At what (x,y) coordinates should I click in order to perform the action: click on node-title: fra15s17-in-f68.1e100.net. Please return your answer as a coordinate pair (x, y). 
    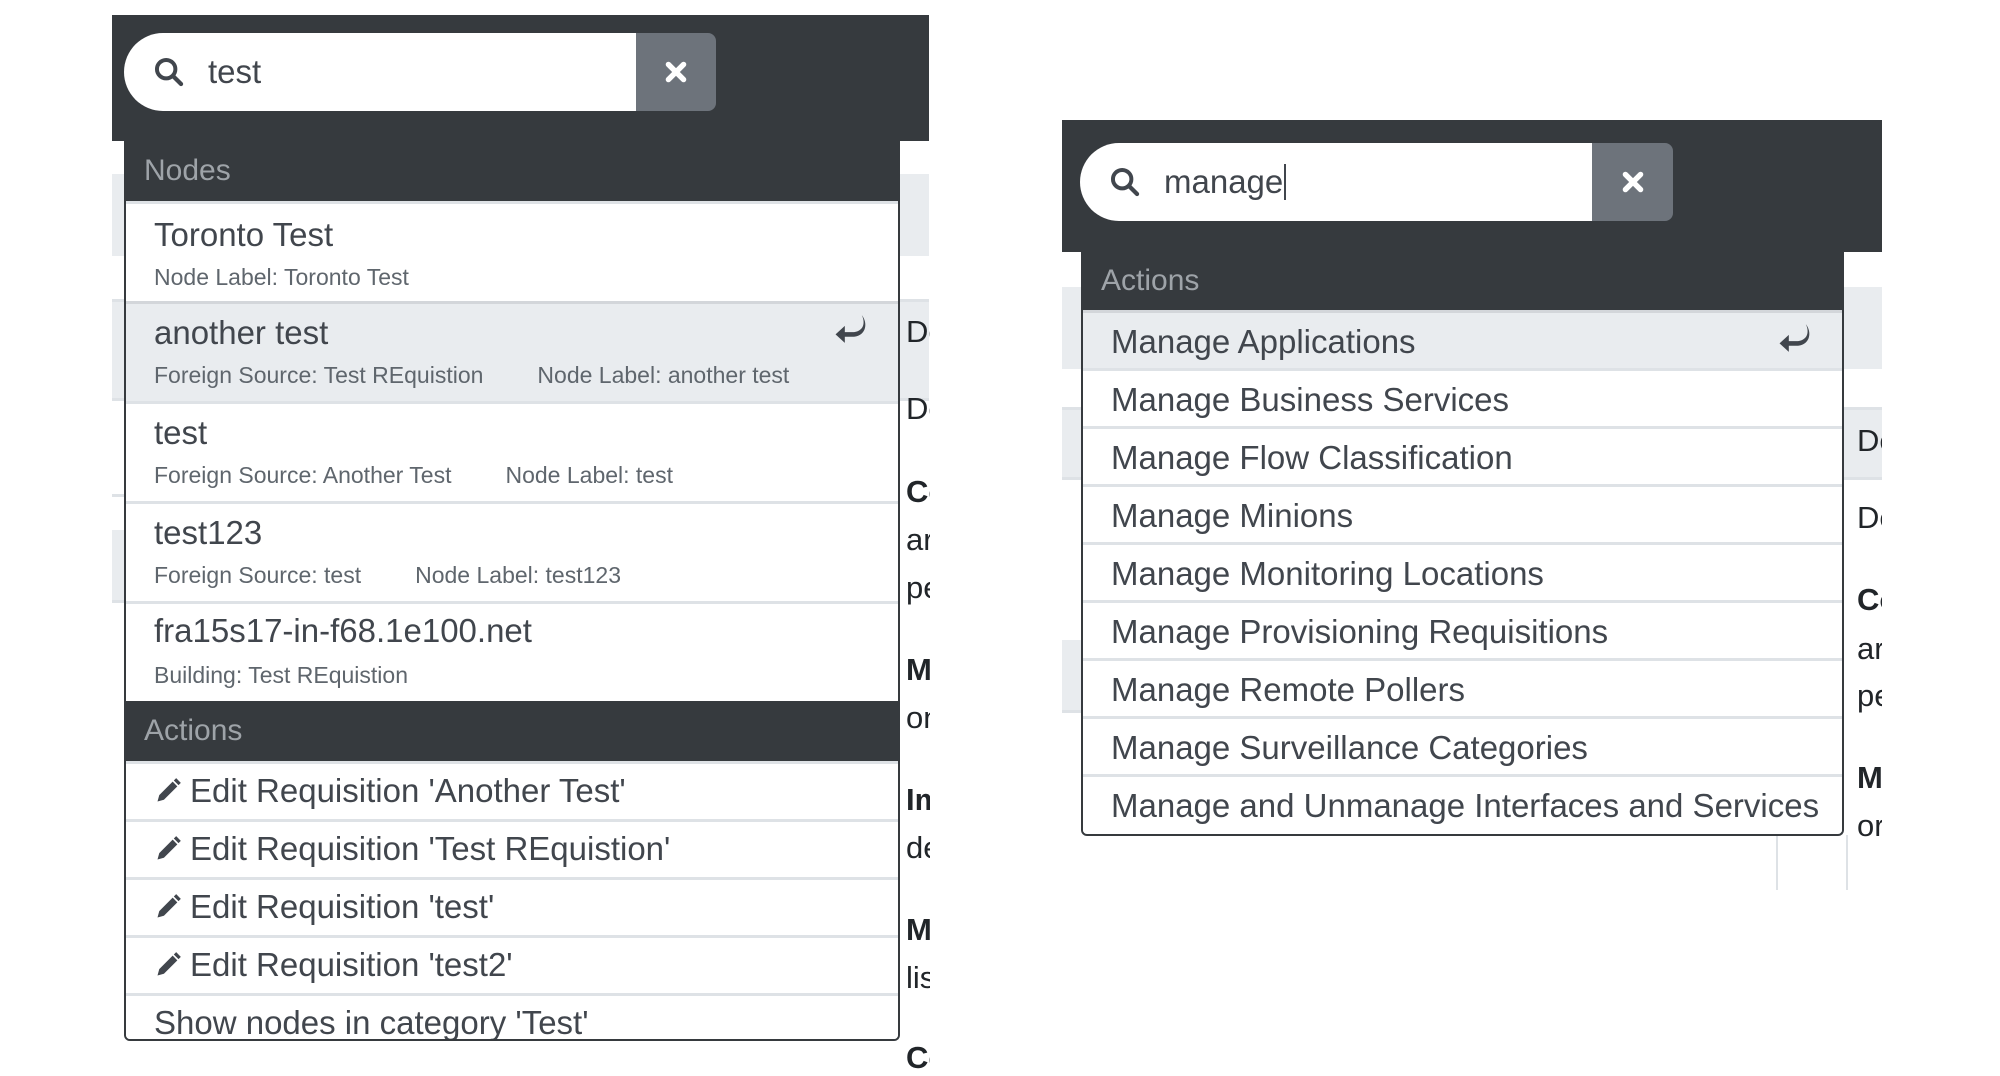
    Looking at the image, I should click on (343, 630).